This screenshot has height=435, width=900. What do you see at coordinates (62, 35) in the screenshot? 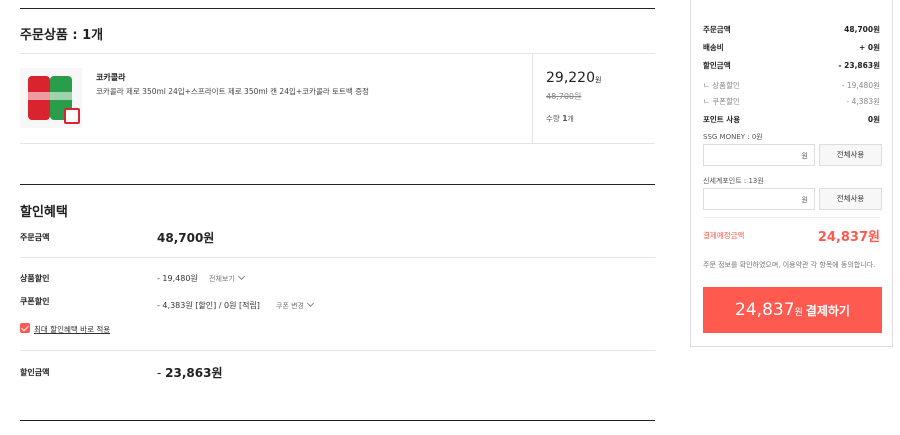
I see `order-items-title: 주문상품 : 1개` at bounding box center [62, 35].